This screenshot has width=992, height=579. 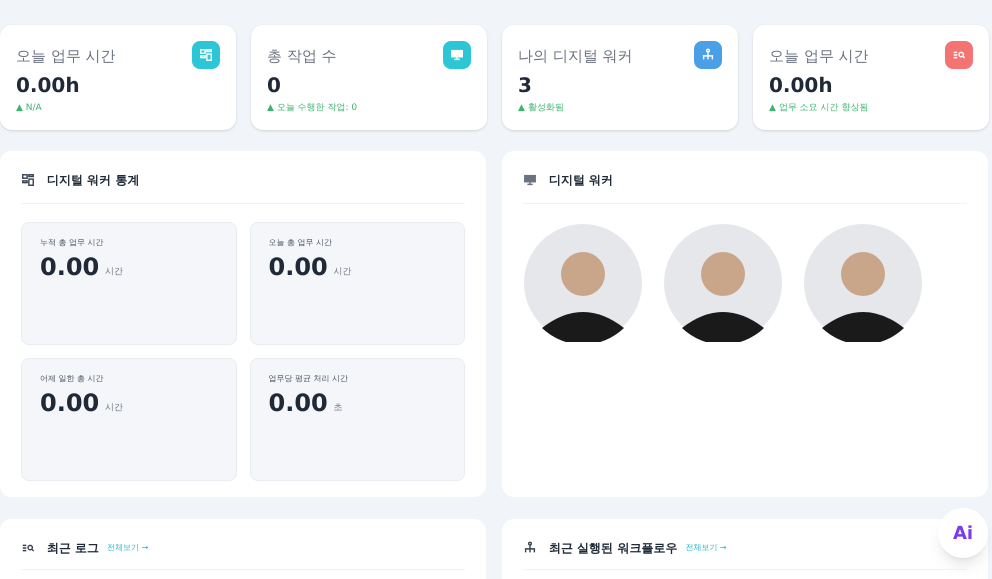 What do you see at coordinates (93, 180) in the screenshot?
I see `panel-title: 디지털 워커 통계` at bounding box center [93, 180].